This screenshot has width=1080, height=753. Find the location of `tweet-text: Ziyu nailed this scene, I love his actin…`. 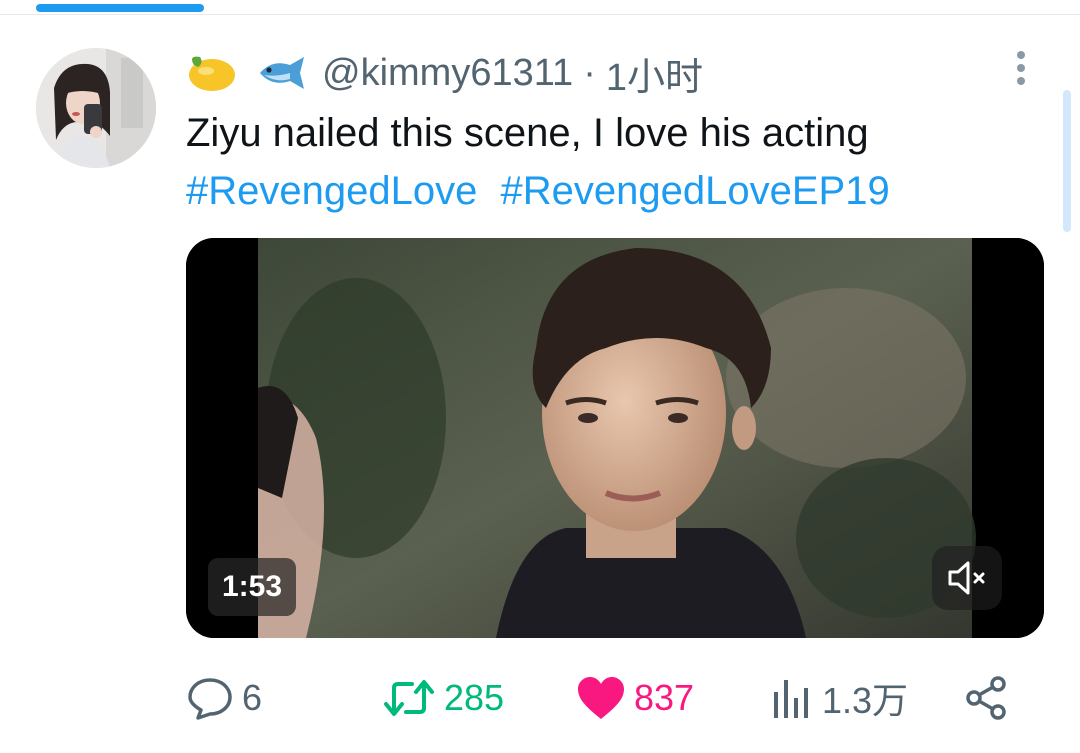

tweet-text: Ziyu nailed this scene, I love his actin… is located at coordinates (527, 133).